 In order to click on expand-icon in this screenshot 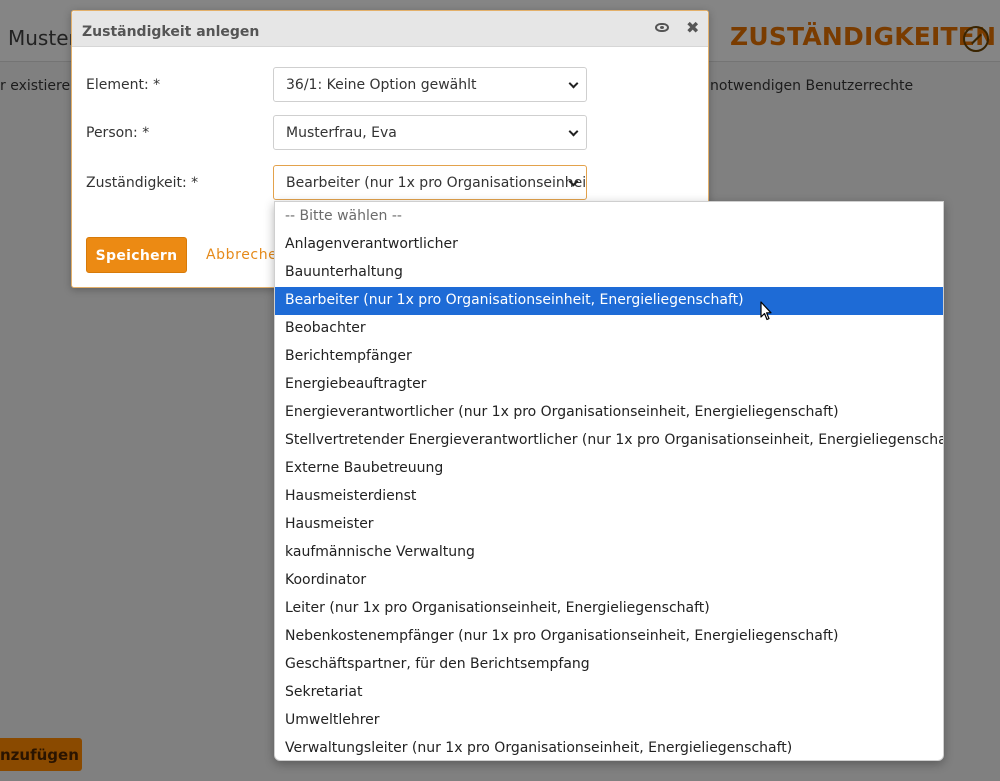, I will do `click(976, 39)`.